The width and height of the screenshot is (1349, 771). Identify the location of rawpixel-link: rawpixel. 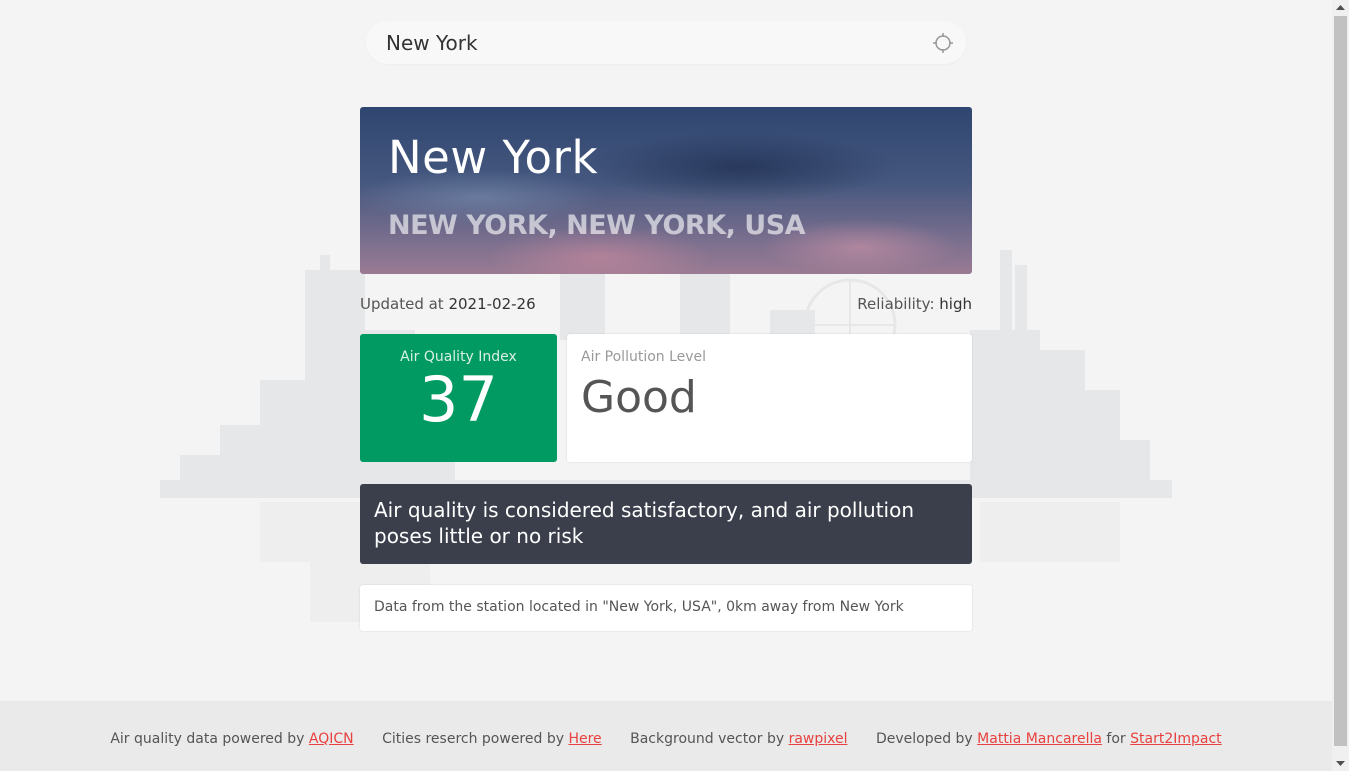
(818, 739).